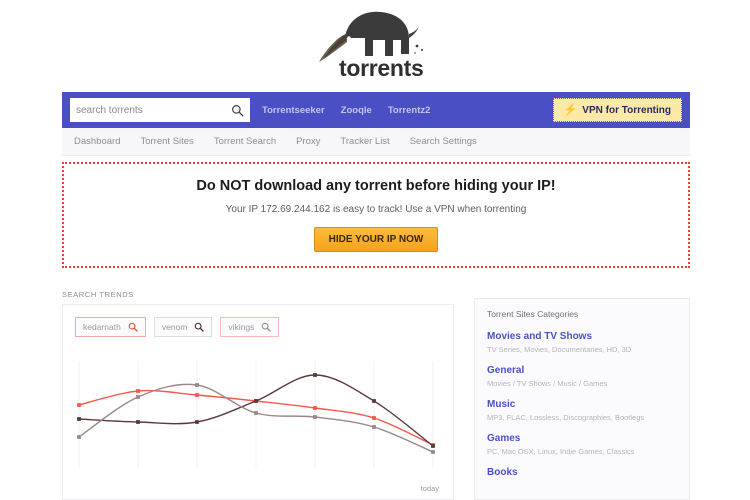  Describe the element at coordinates (356, 110) in the screenshot. I see `topbar-link-zooqle: Zooqle` at that location.